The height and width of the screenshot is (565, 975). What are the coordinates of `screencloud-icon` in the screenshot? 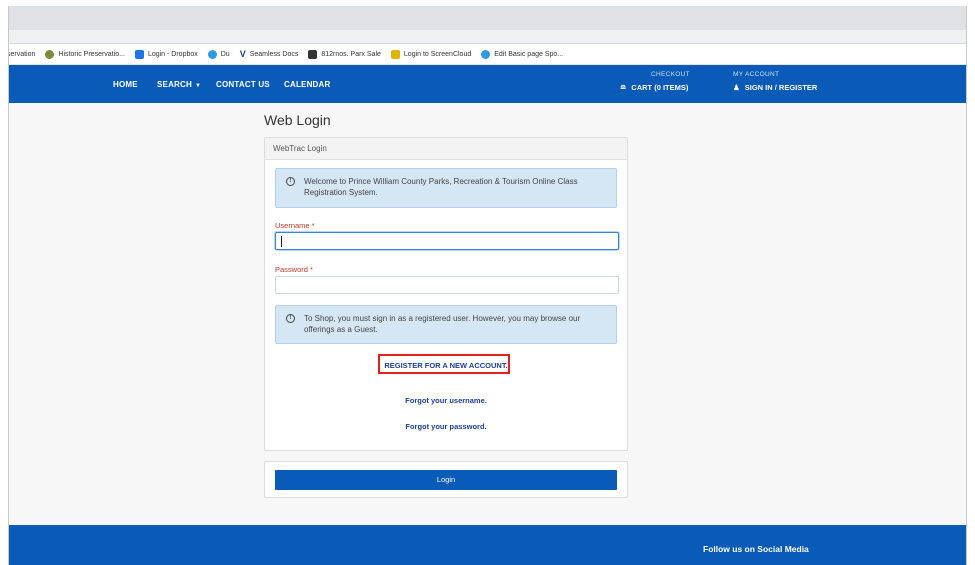 It's located at (395, 54).